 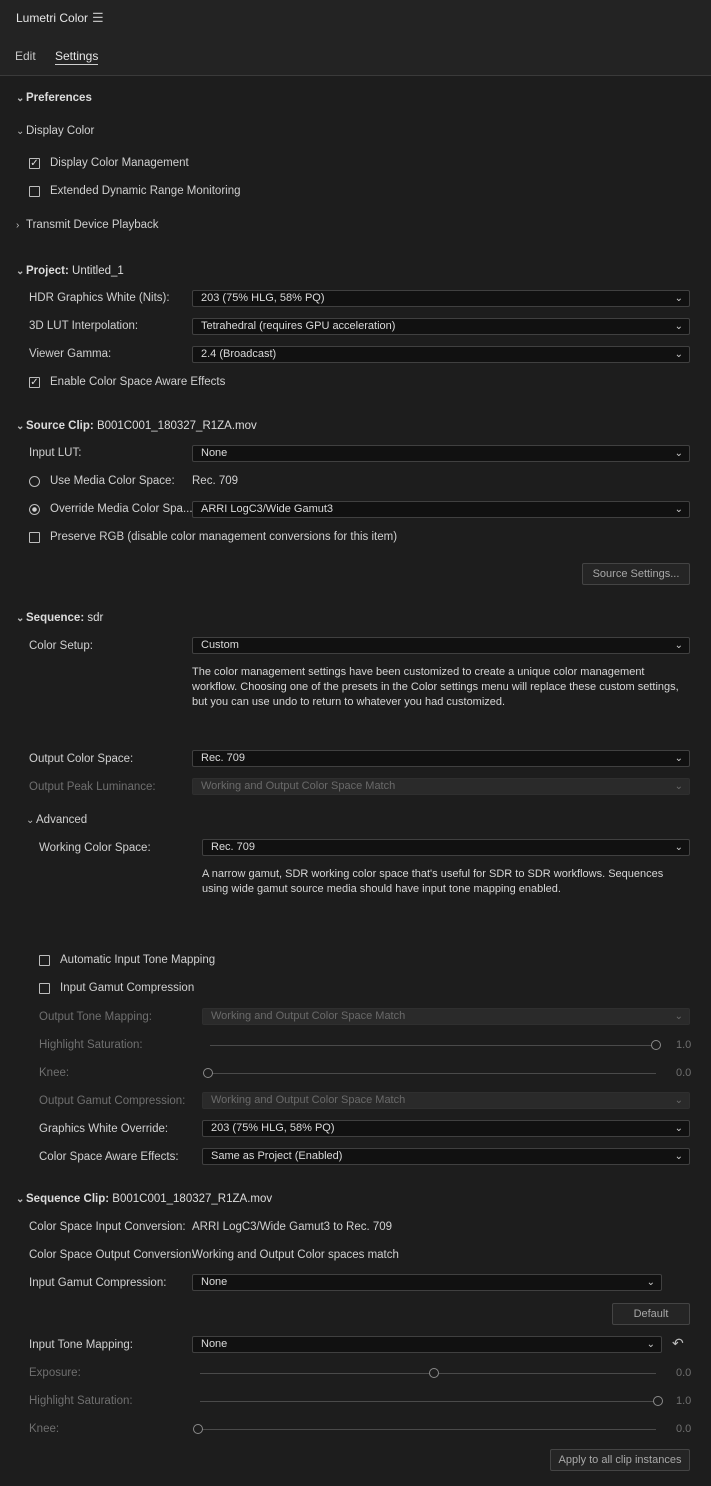 What do you see at coordinates (441, 645) in the screenshot?
I see `color-setup-dropdown: Custom ⌄` at bounding box center [441, 645].